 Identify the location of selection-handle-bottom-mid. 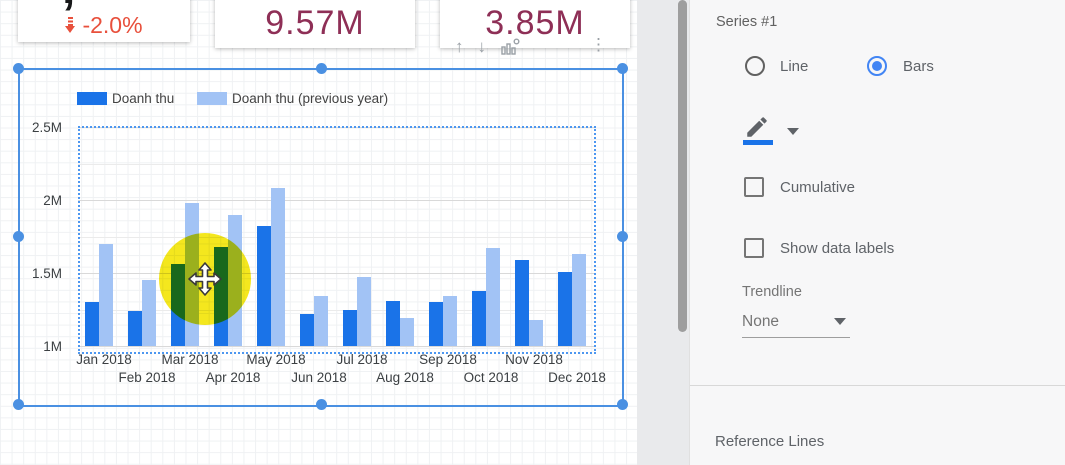
(321, 404).